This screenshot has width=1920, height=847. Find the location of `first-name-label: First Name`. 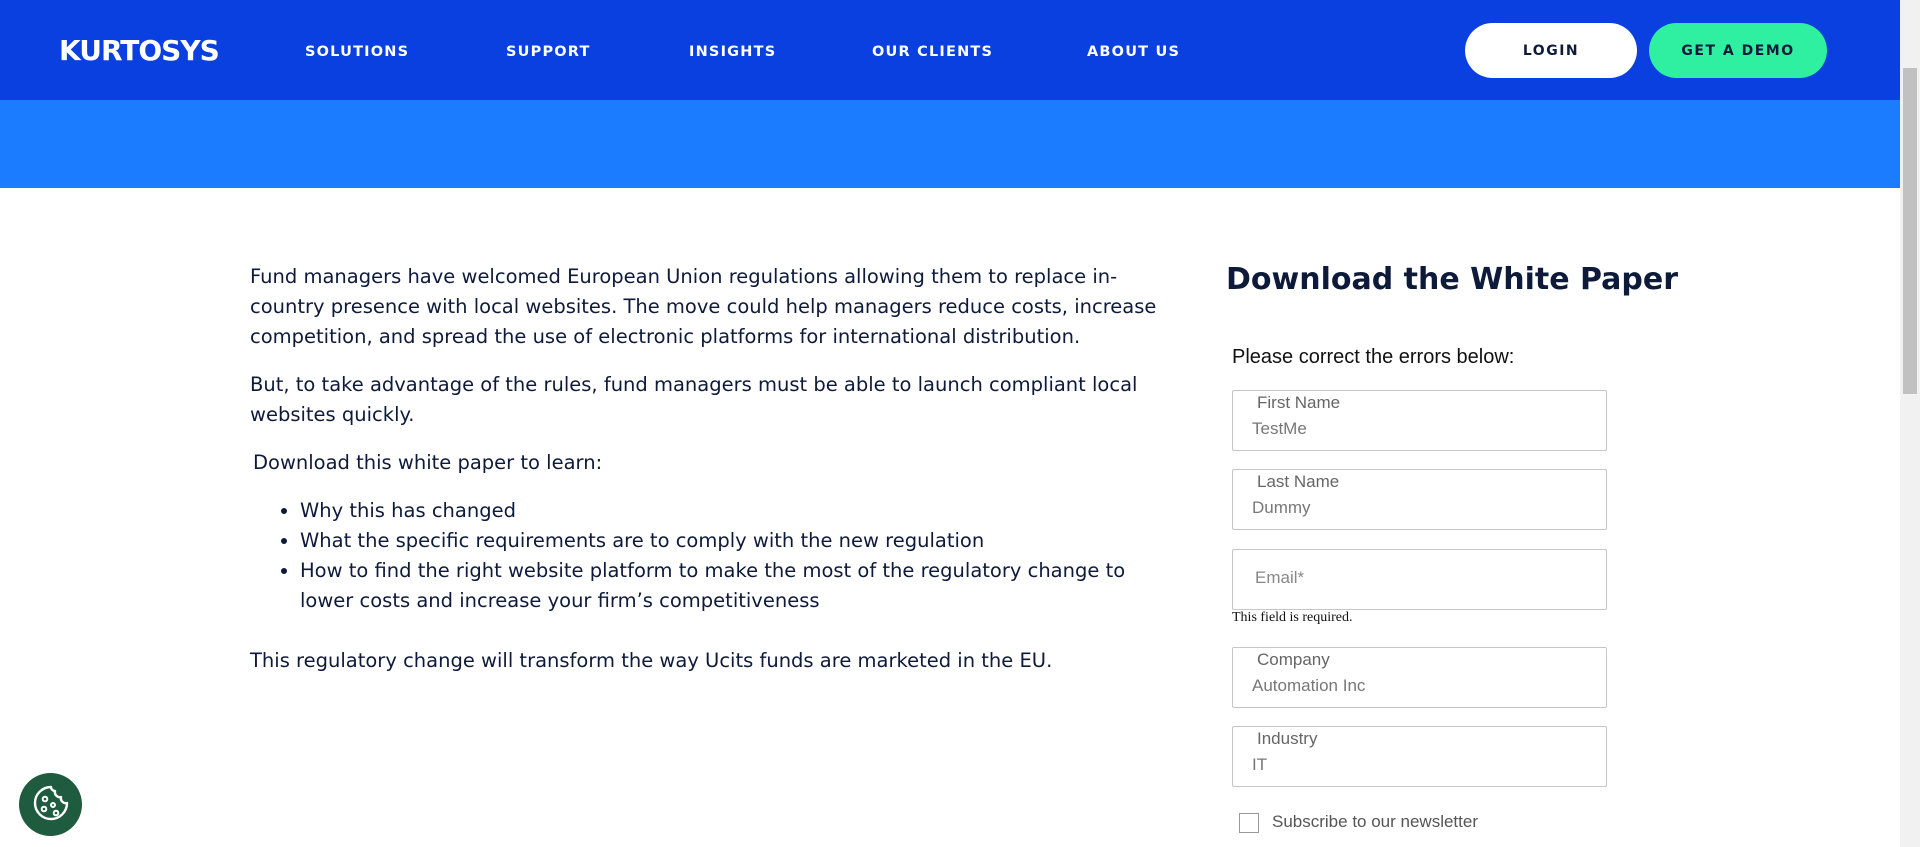

first-name-label: First Name is located at coordinates (1299, 403).